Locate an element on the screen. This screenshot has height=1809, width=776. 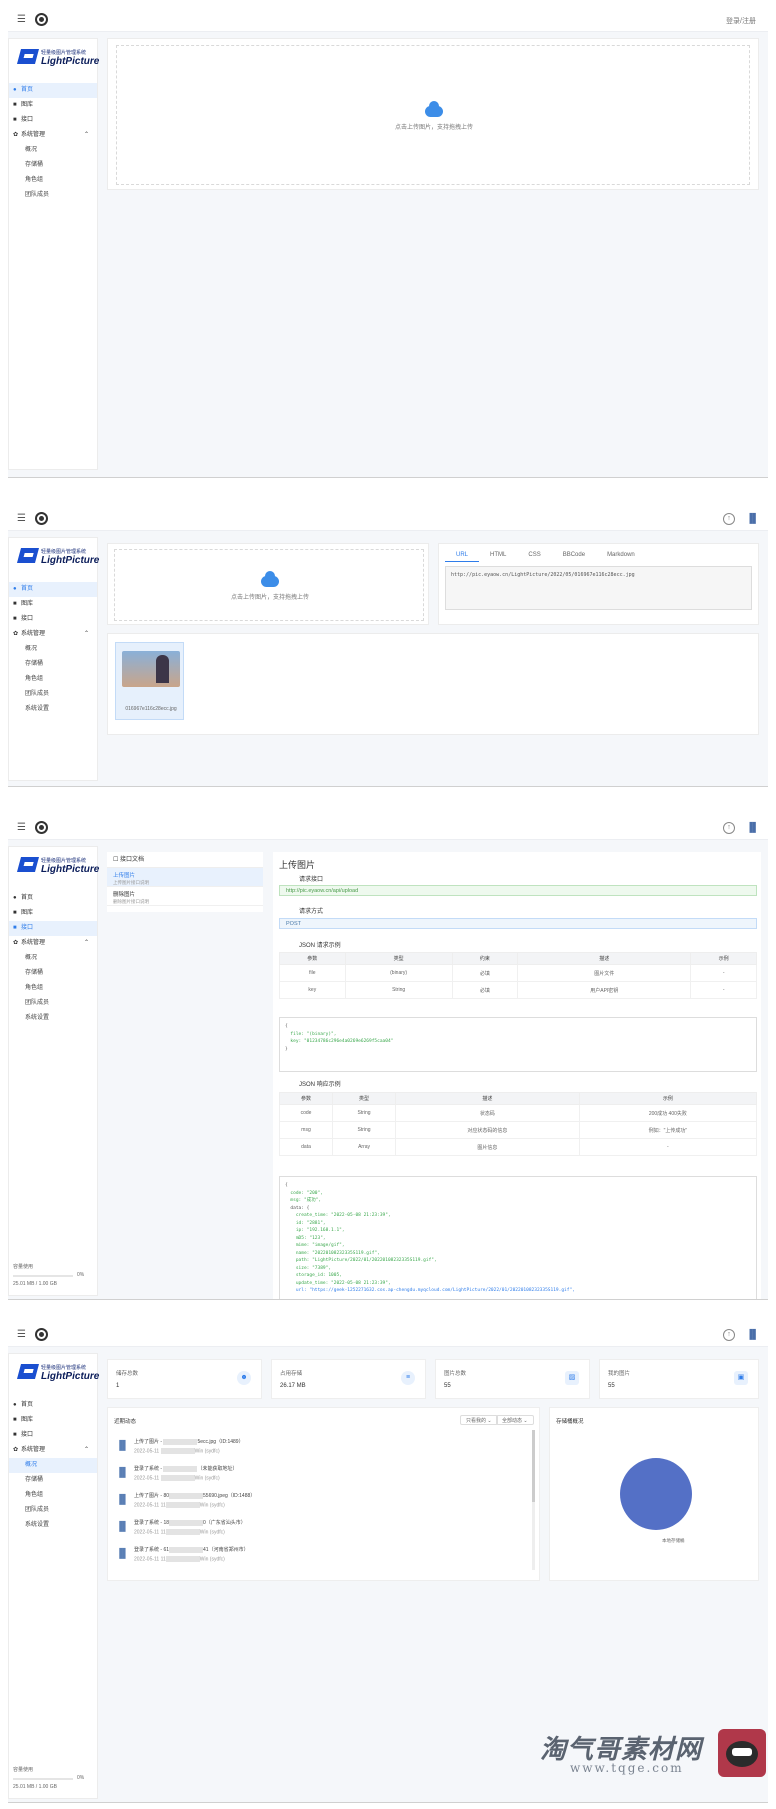
code-line: } is located at coordinates (286, 1049).